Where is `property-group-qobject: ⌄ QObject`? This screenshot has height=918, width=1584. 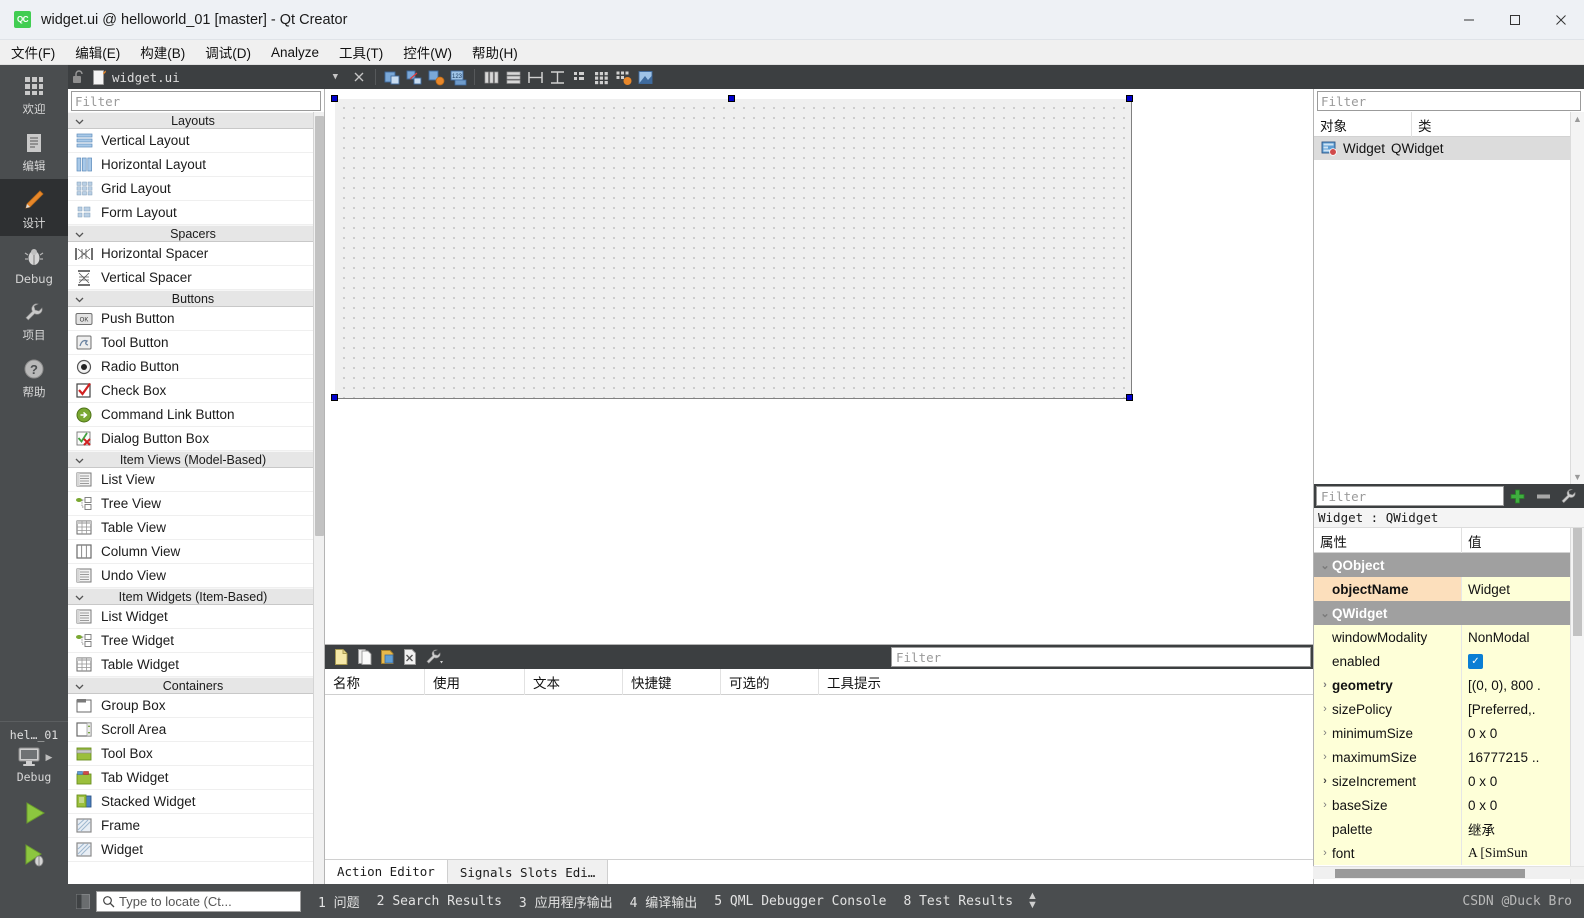
property-group-qobject: ⌄ QObject is located at coordinates (1442, 565).